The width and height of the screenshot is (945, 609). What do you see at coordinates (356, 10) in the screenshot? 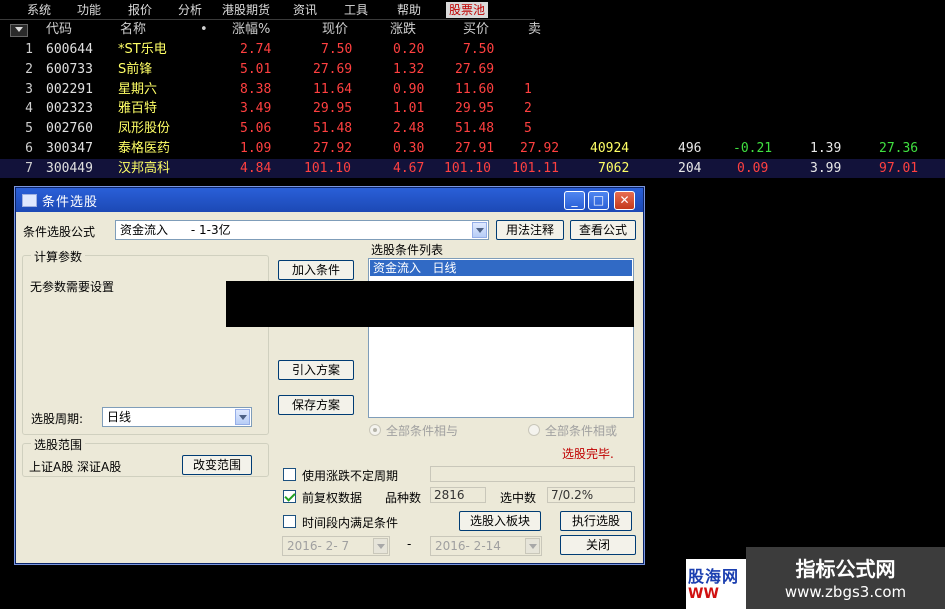
I see `menu-tools: 工具` at bounding box center [356, 10].